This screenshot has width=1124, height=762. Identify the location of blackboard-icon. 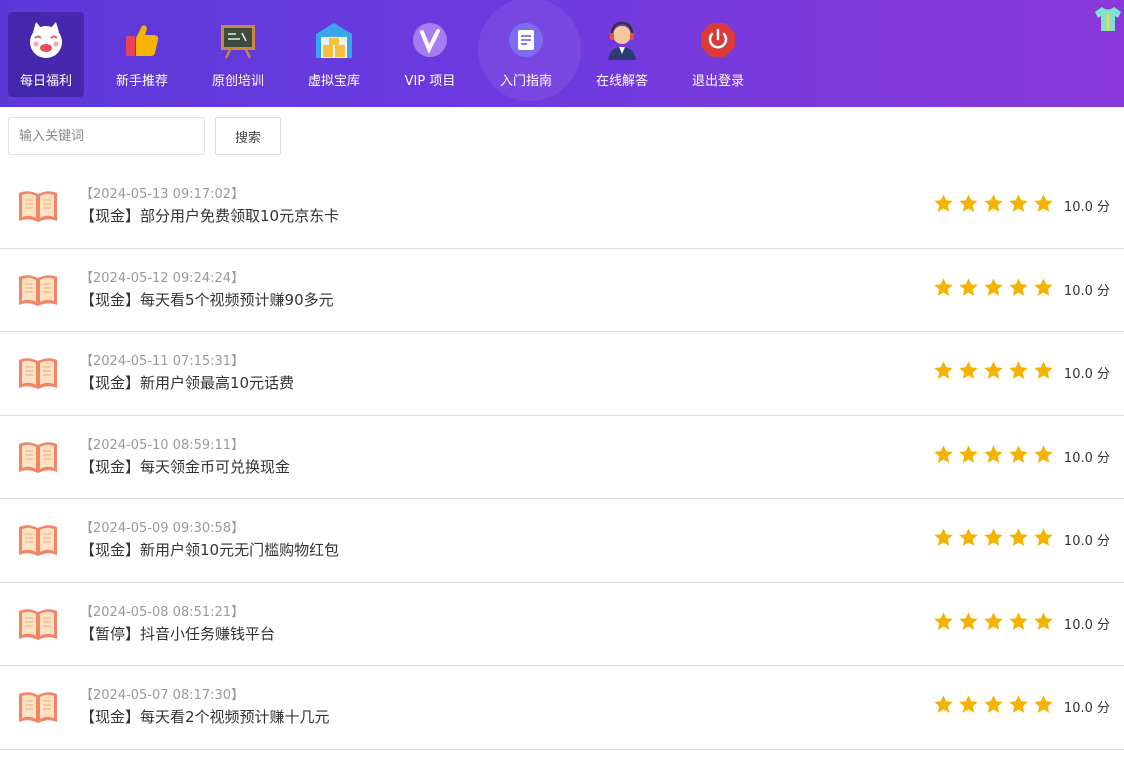
(238, 40).